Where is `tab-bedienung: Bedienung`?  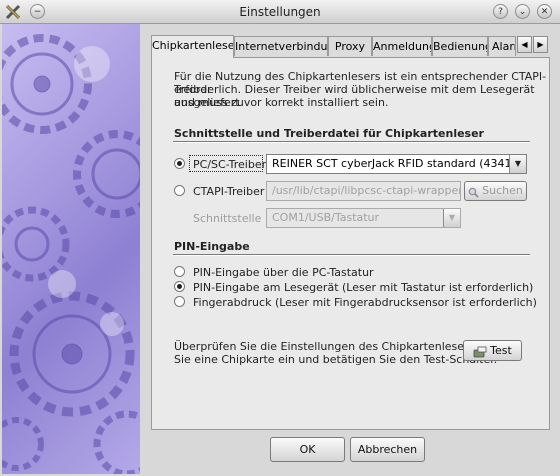 tab-bedienung: Bedienung is located at coordinates (460, 46).